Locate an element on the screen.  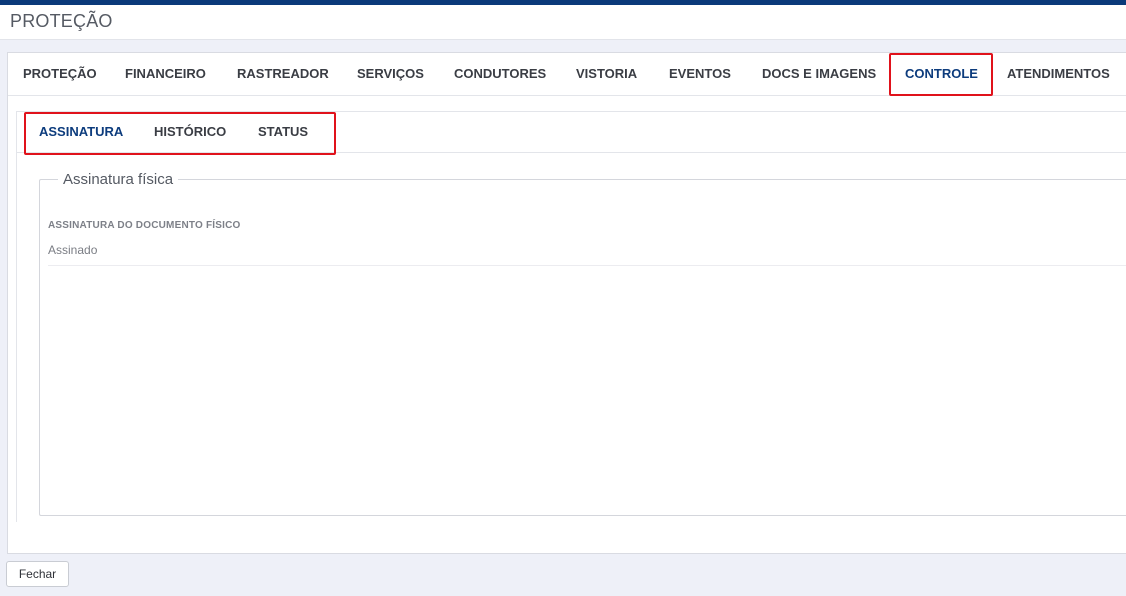
tab-rastreador: RASTREADOR is located at coordinates (283, 74).